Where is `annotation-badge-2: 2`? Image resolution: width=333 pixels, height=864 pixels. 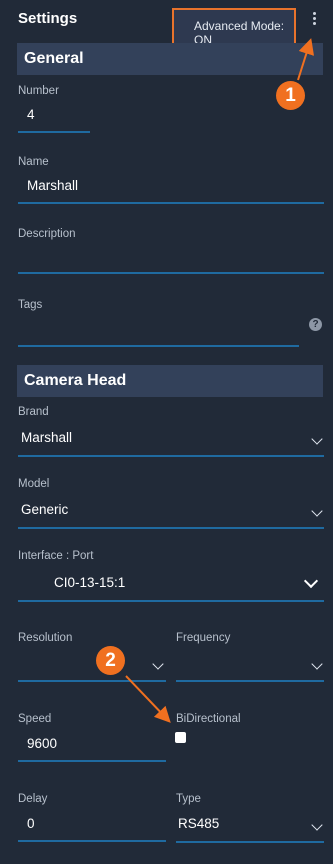
annotation-badge-2: 2 is located at coordinates (110, 660).